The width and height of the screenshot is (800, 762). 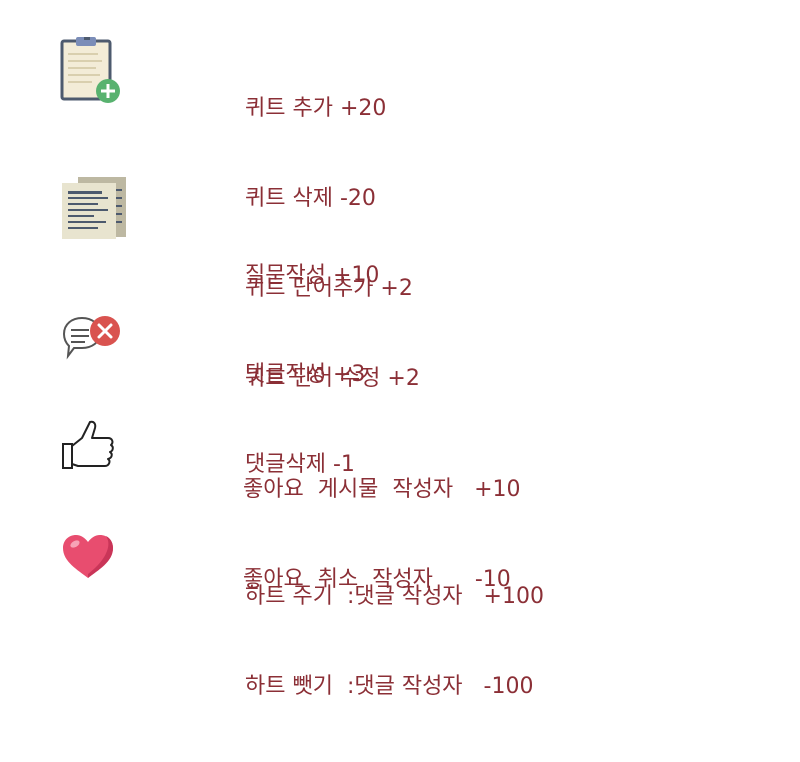 I want to click on heart-text: 하트 주기 :댓글 작성자 +100 하트 뺏기 :댓글 작성자 -100, so click(x=394, y=642).